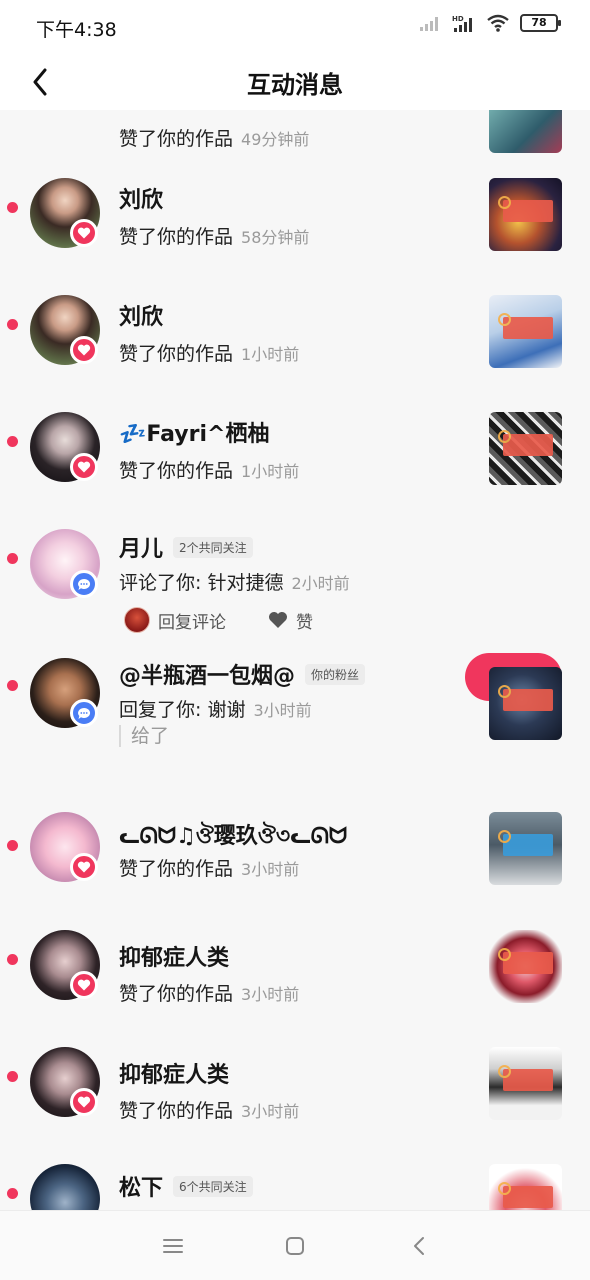 The width and height of the screenshot is (590, 1280). Describe the element at coordinates (275, 139) in the screenshot. I see `timestamp: 49分钟前` at that location.